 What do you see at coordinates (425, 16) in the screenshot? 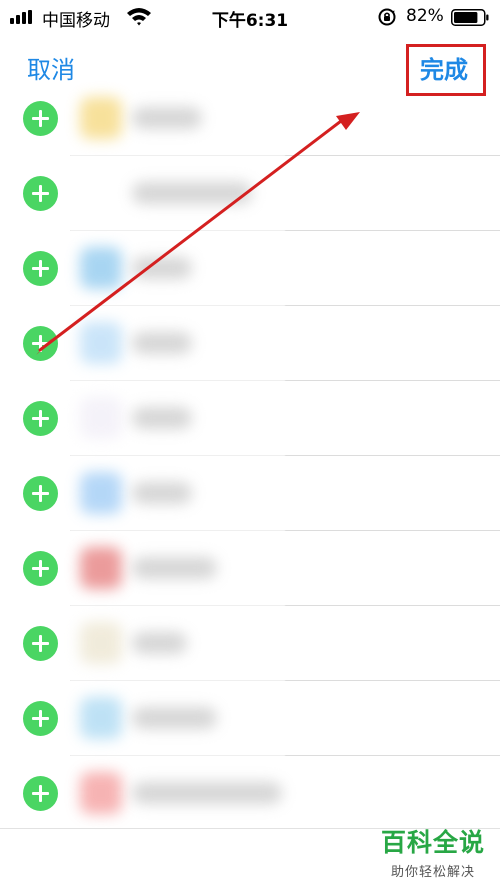
I see `battery-percent: 82%` at bounding box center [425, 16].